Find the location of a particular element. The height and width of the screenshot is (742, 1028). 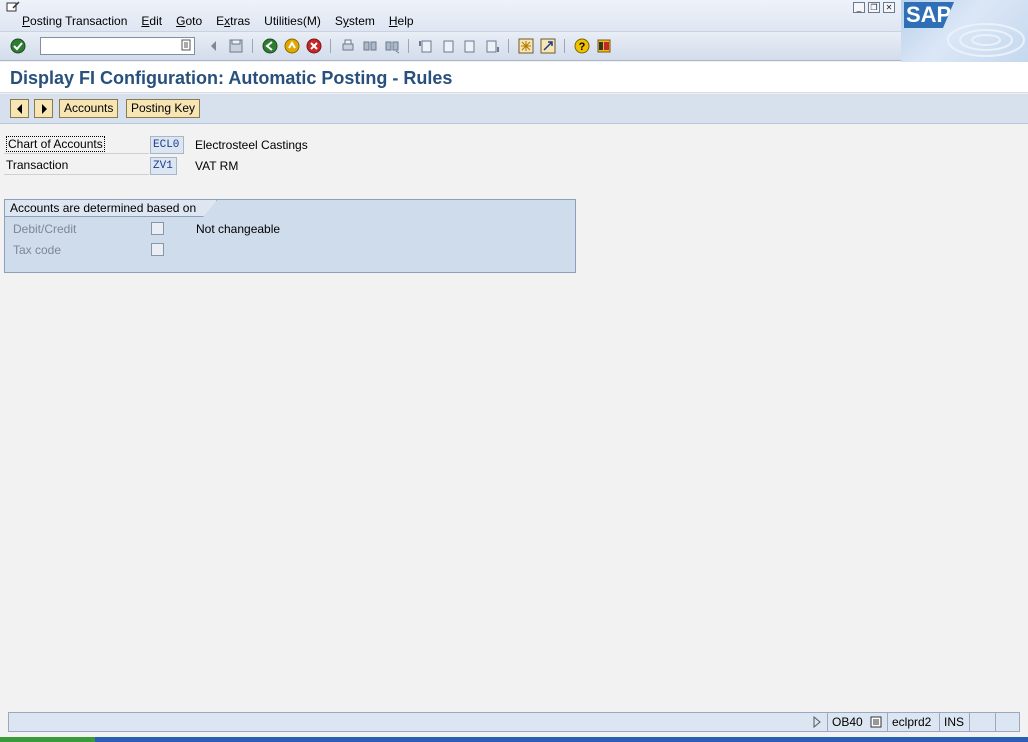

print-icon is located at coordinates (348, 46).